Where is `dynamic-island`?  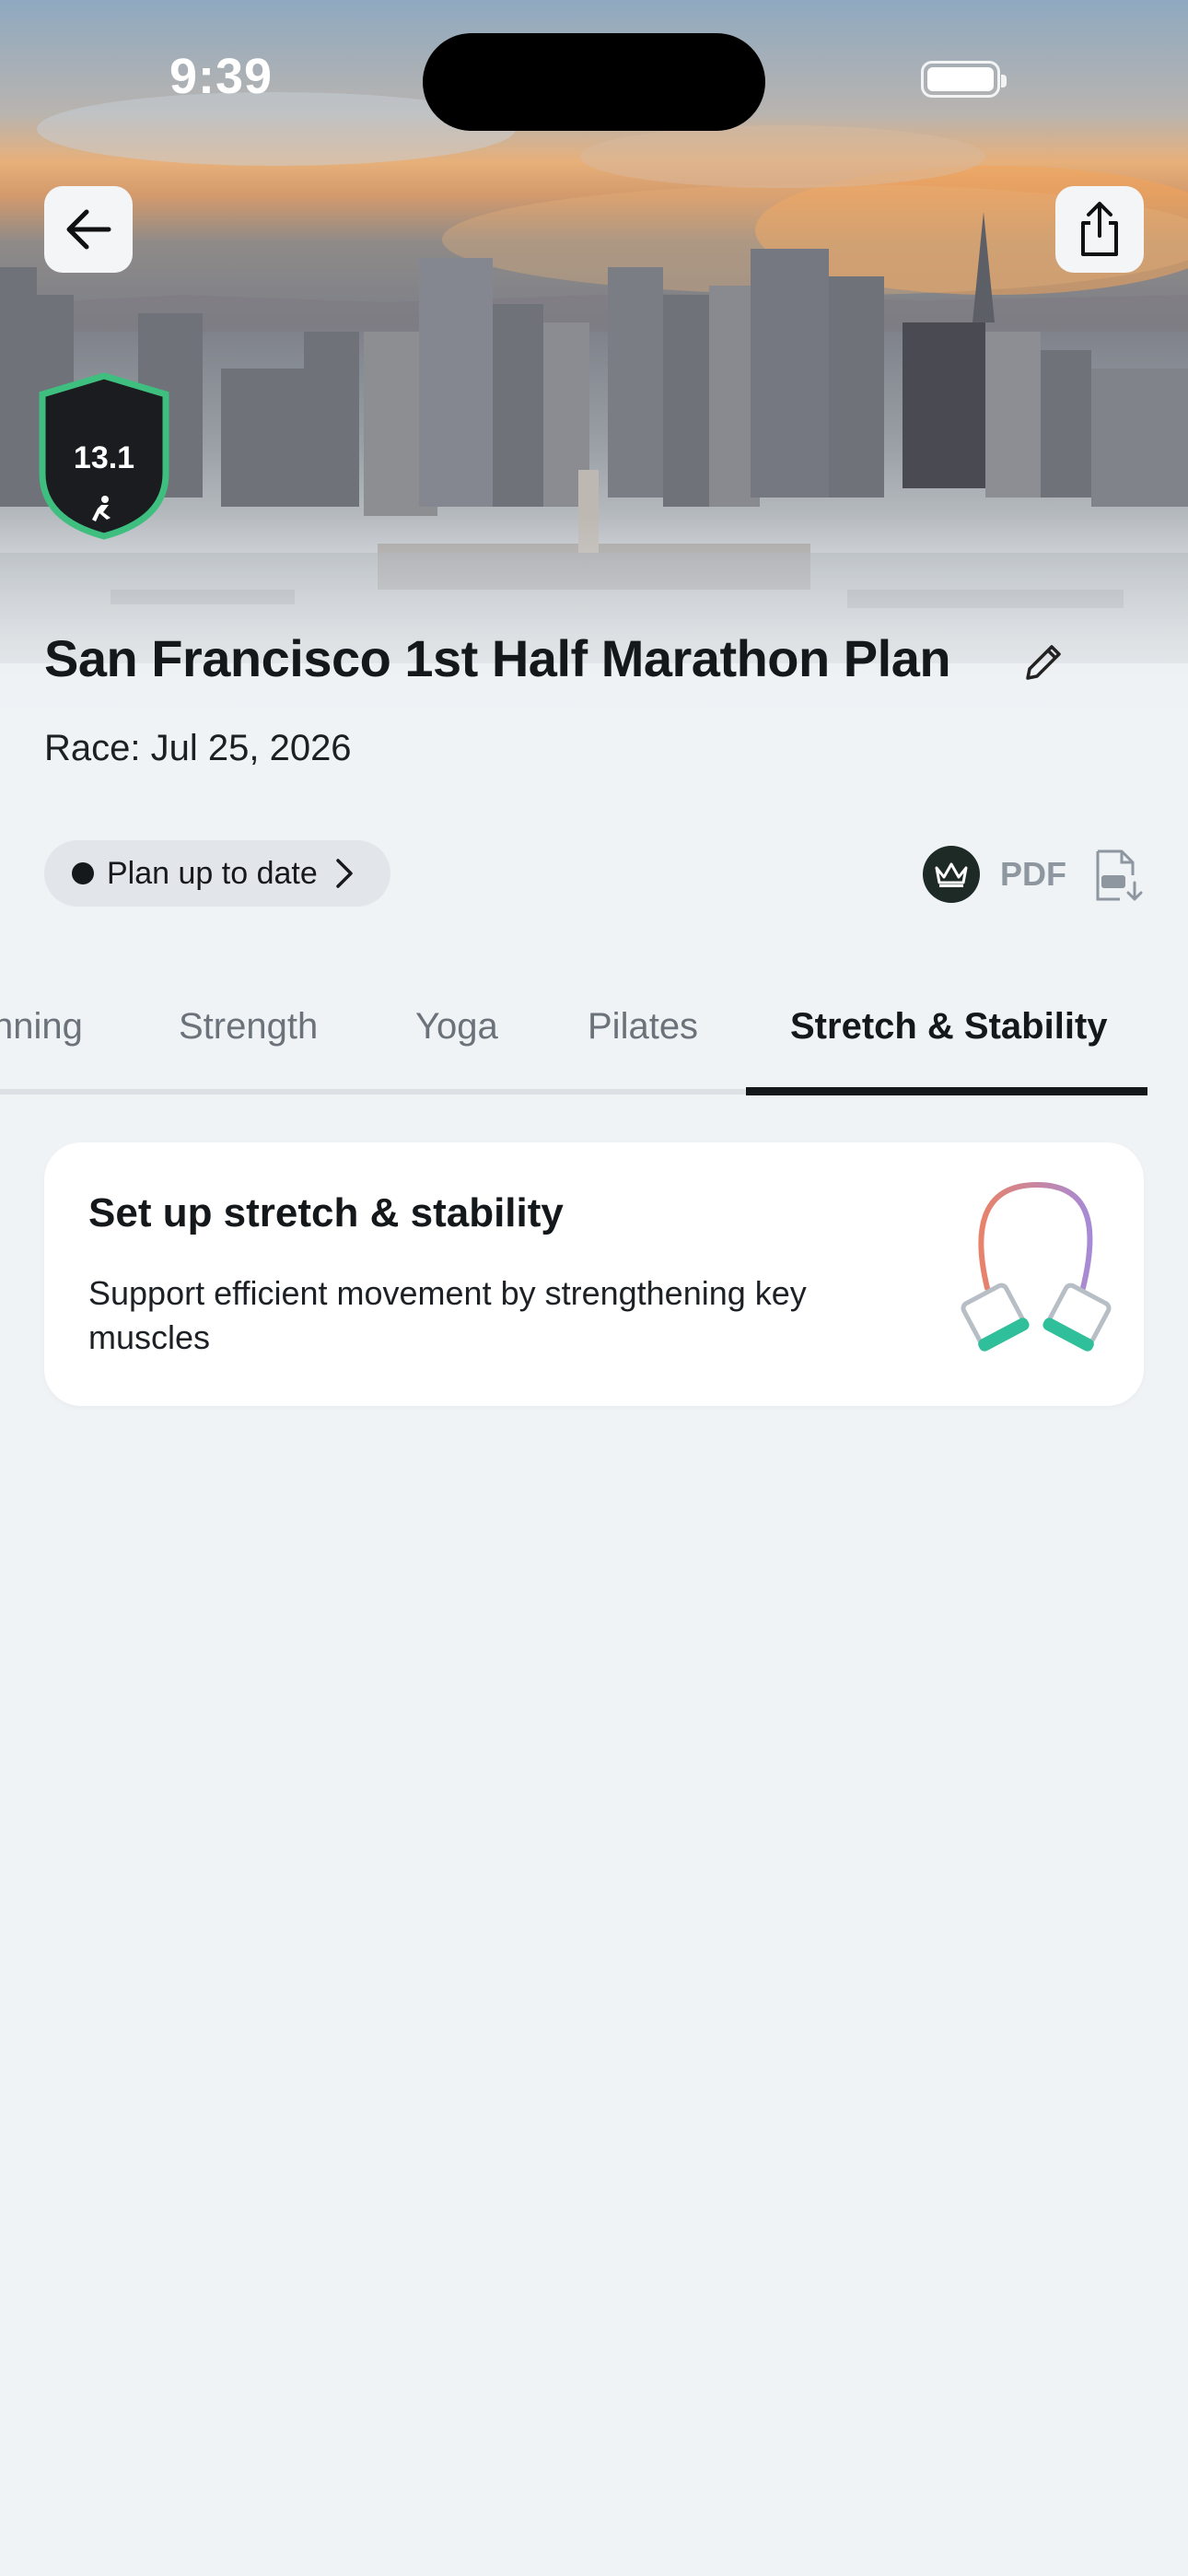
dynamic-island is located at coordinates (594, 82).